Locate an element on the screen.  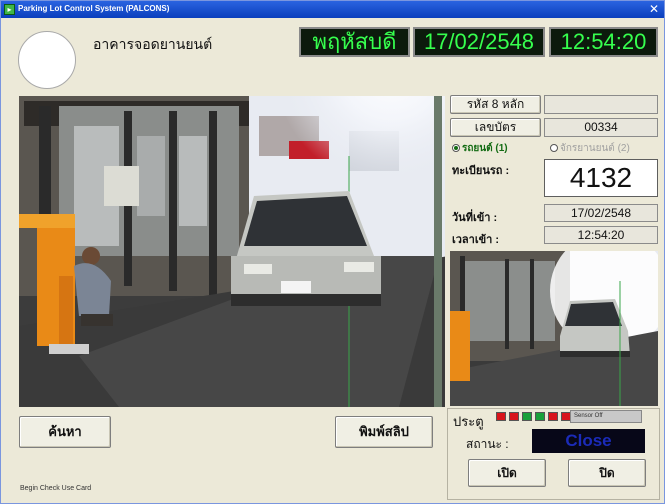
plate-label: ทะเบียนรถ : is located at coordinates (481, 171).